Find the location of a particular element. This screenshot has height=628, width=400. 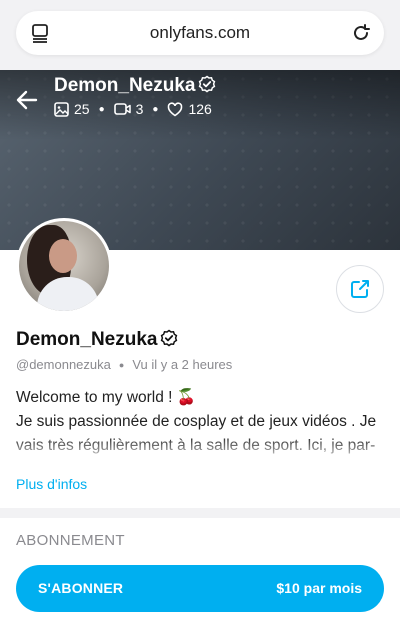

more-info-link: Plus d'infos is located at coordinates (51, 484).